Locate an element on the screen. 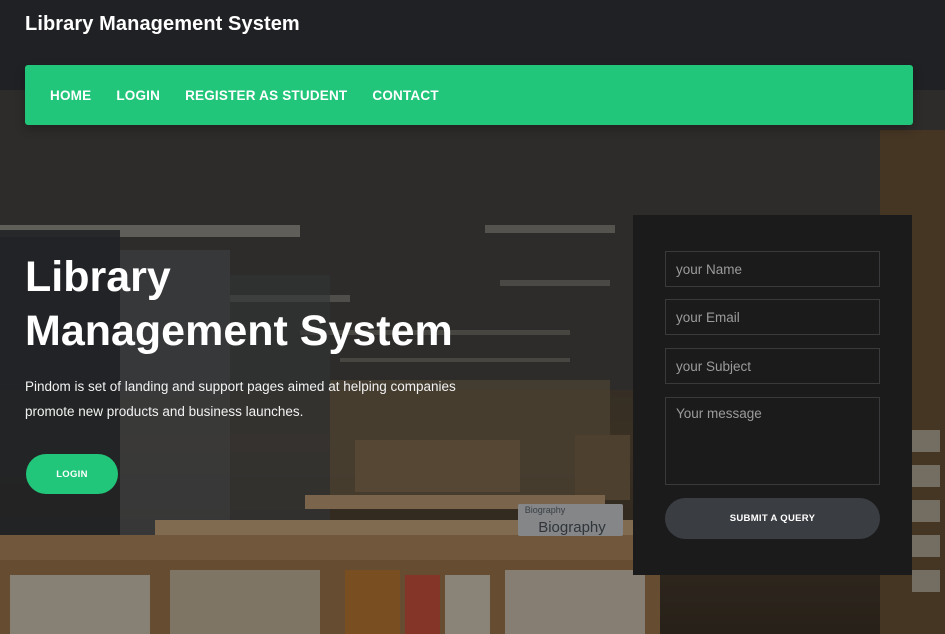 Image resolution: width=945 pixels, height=634 pixels. hero-login-button: LOGIN is located at coordinates (72, 474).